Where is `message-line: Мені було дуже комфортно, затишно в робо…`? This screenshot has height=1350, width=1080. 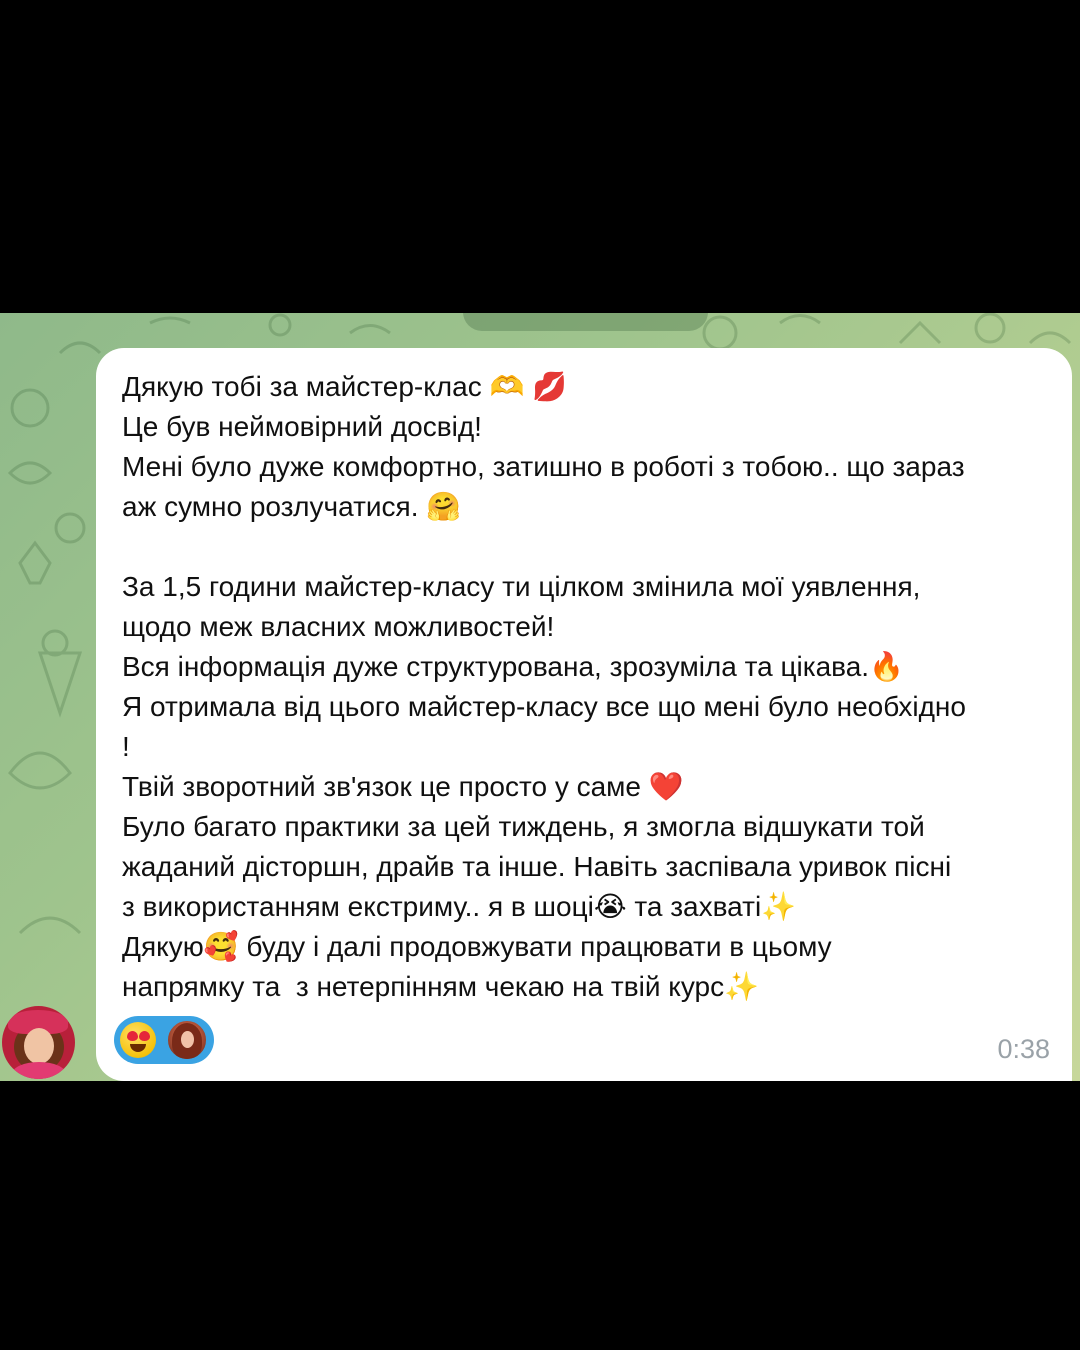
message-line: Мені було дуже комфортно, затишно в робо… is located at coordinates (543, 466).